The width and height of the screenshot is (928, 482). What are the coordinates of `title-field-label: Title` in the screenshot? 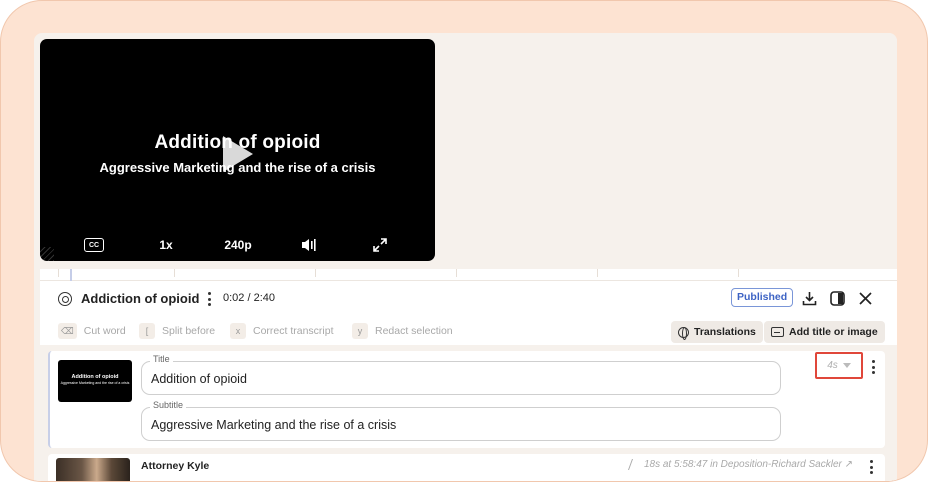 It's located at (161, 359).